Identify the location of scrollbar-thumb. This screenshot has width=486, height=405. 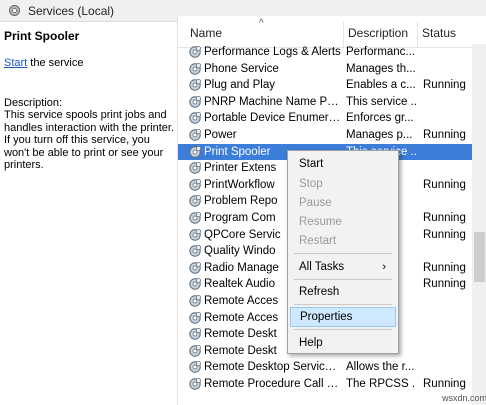
(479, 257).